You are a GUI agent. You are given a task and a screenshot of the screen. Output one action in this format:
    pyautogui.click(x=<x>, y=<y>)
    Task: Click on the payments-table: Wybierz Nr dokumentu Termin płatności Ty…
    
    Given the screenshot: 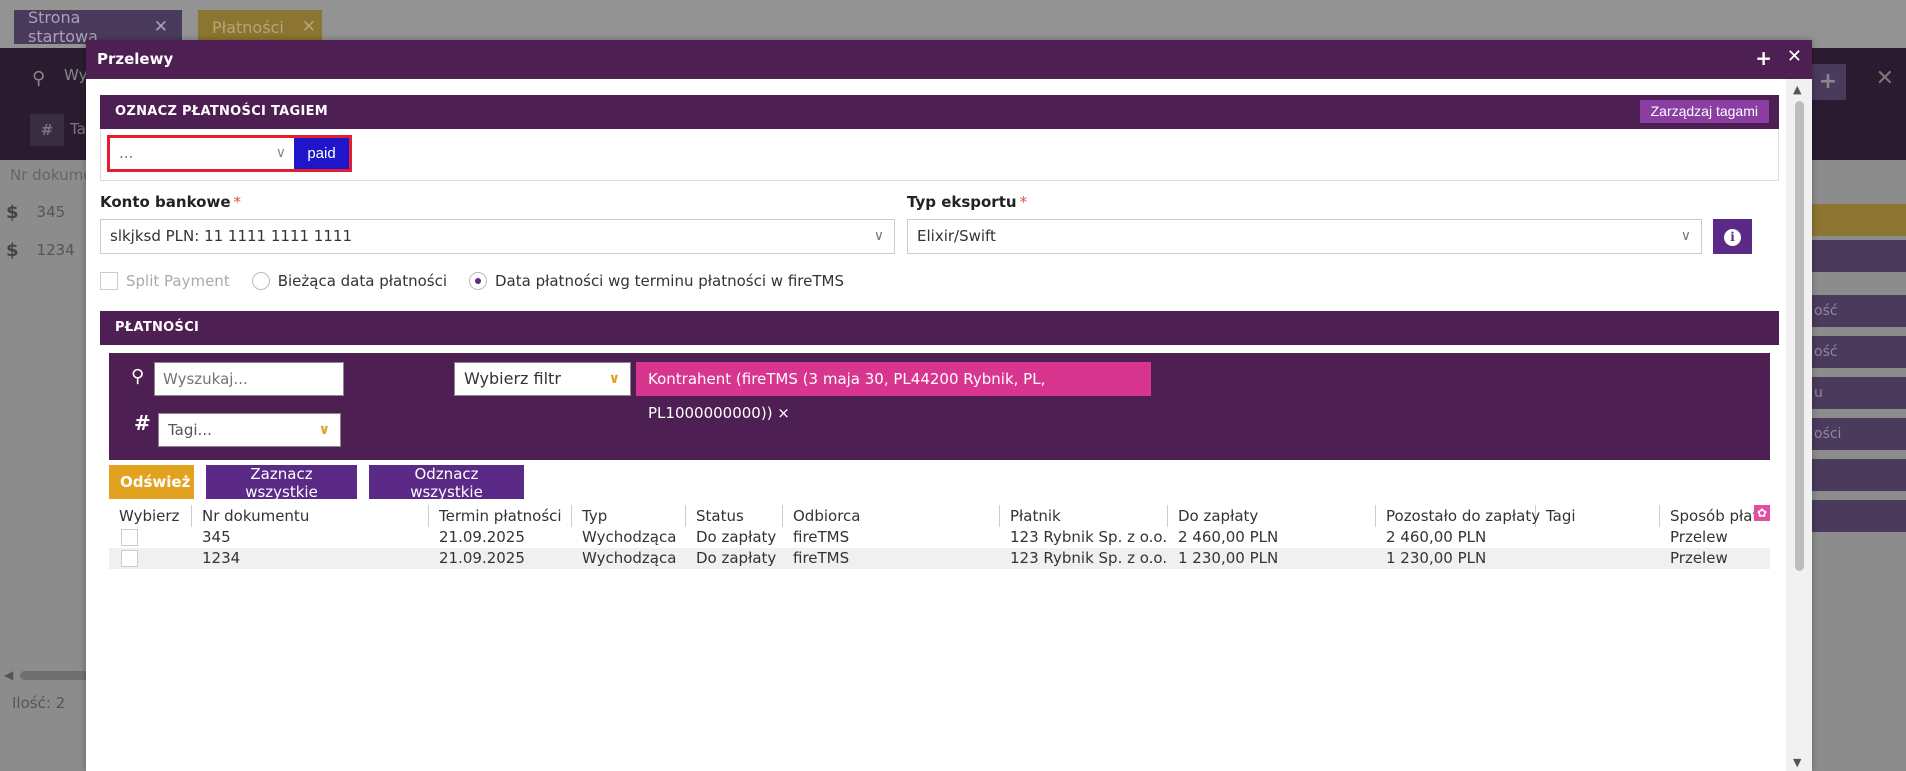 What is the action you would take?
    pyautogui.click(x=939, y=537)
    